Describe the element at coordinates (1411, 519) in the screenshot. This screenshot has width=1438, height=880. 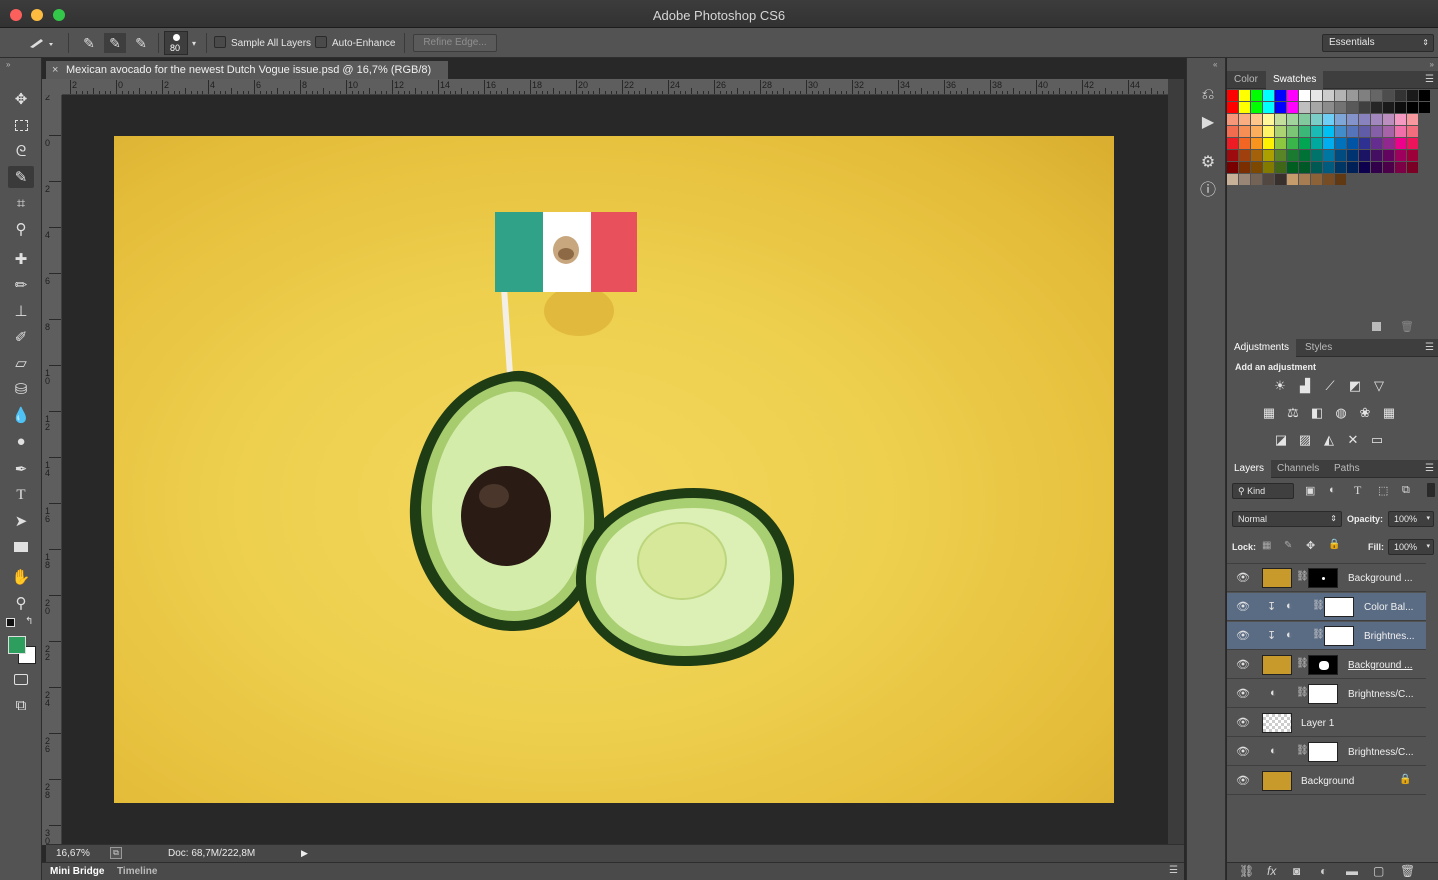
I see `opacity-input: 100% ▾` at that location.